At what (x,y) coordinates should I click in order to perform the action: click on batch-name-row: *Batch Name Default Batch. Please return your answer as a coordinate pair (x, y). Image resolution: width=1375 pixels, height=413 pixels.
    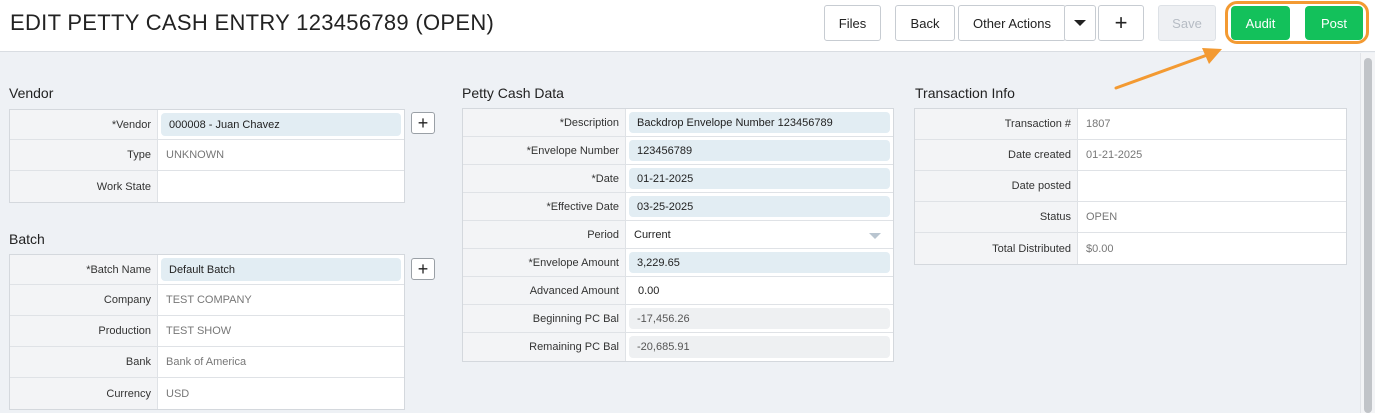
    Looking at the image, I should click on (207, 270).